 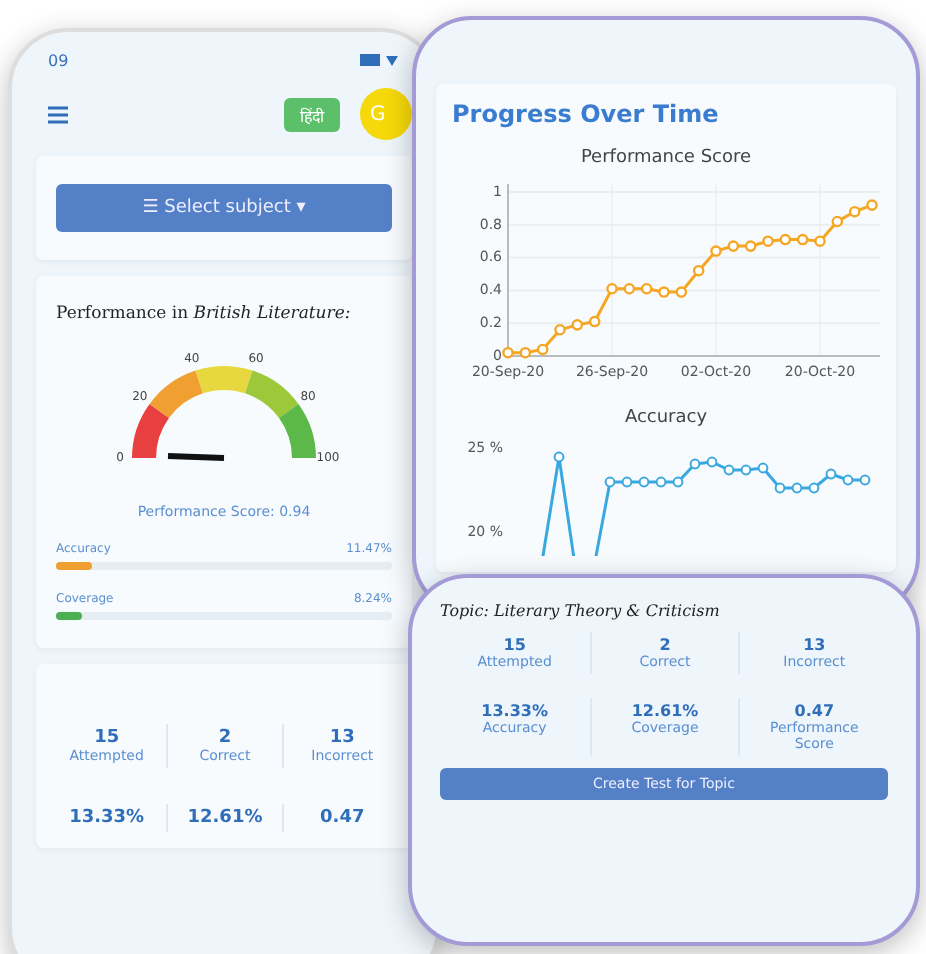 I want to click on chart-title: Accuracy, so click(x=666, y=418).